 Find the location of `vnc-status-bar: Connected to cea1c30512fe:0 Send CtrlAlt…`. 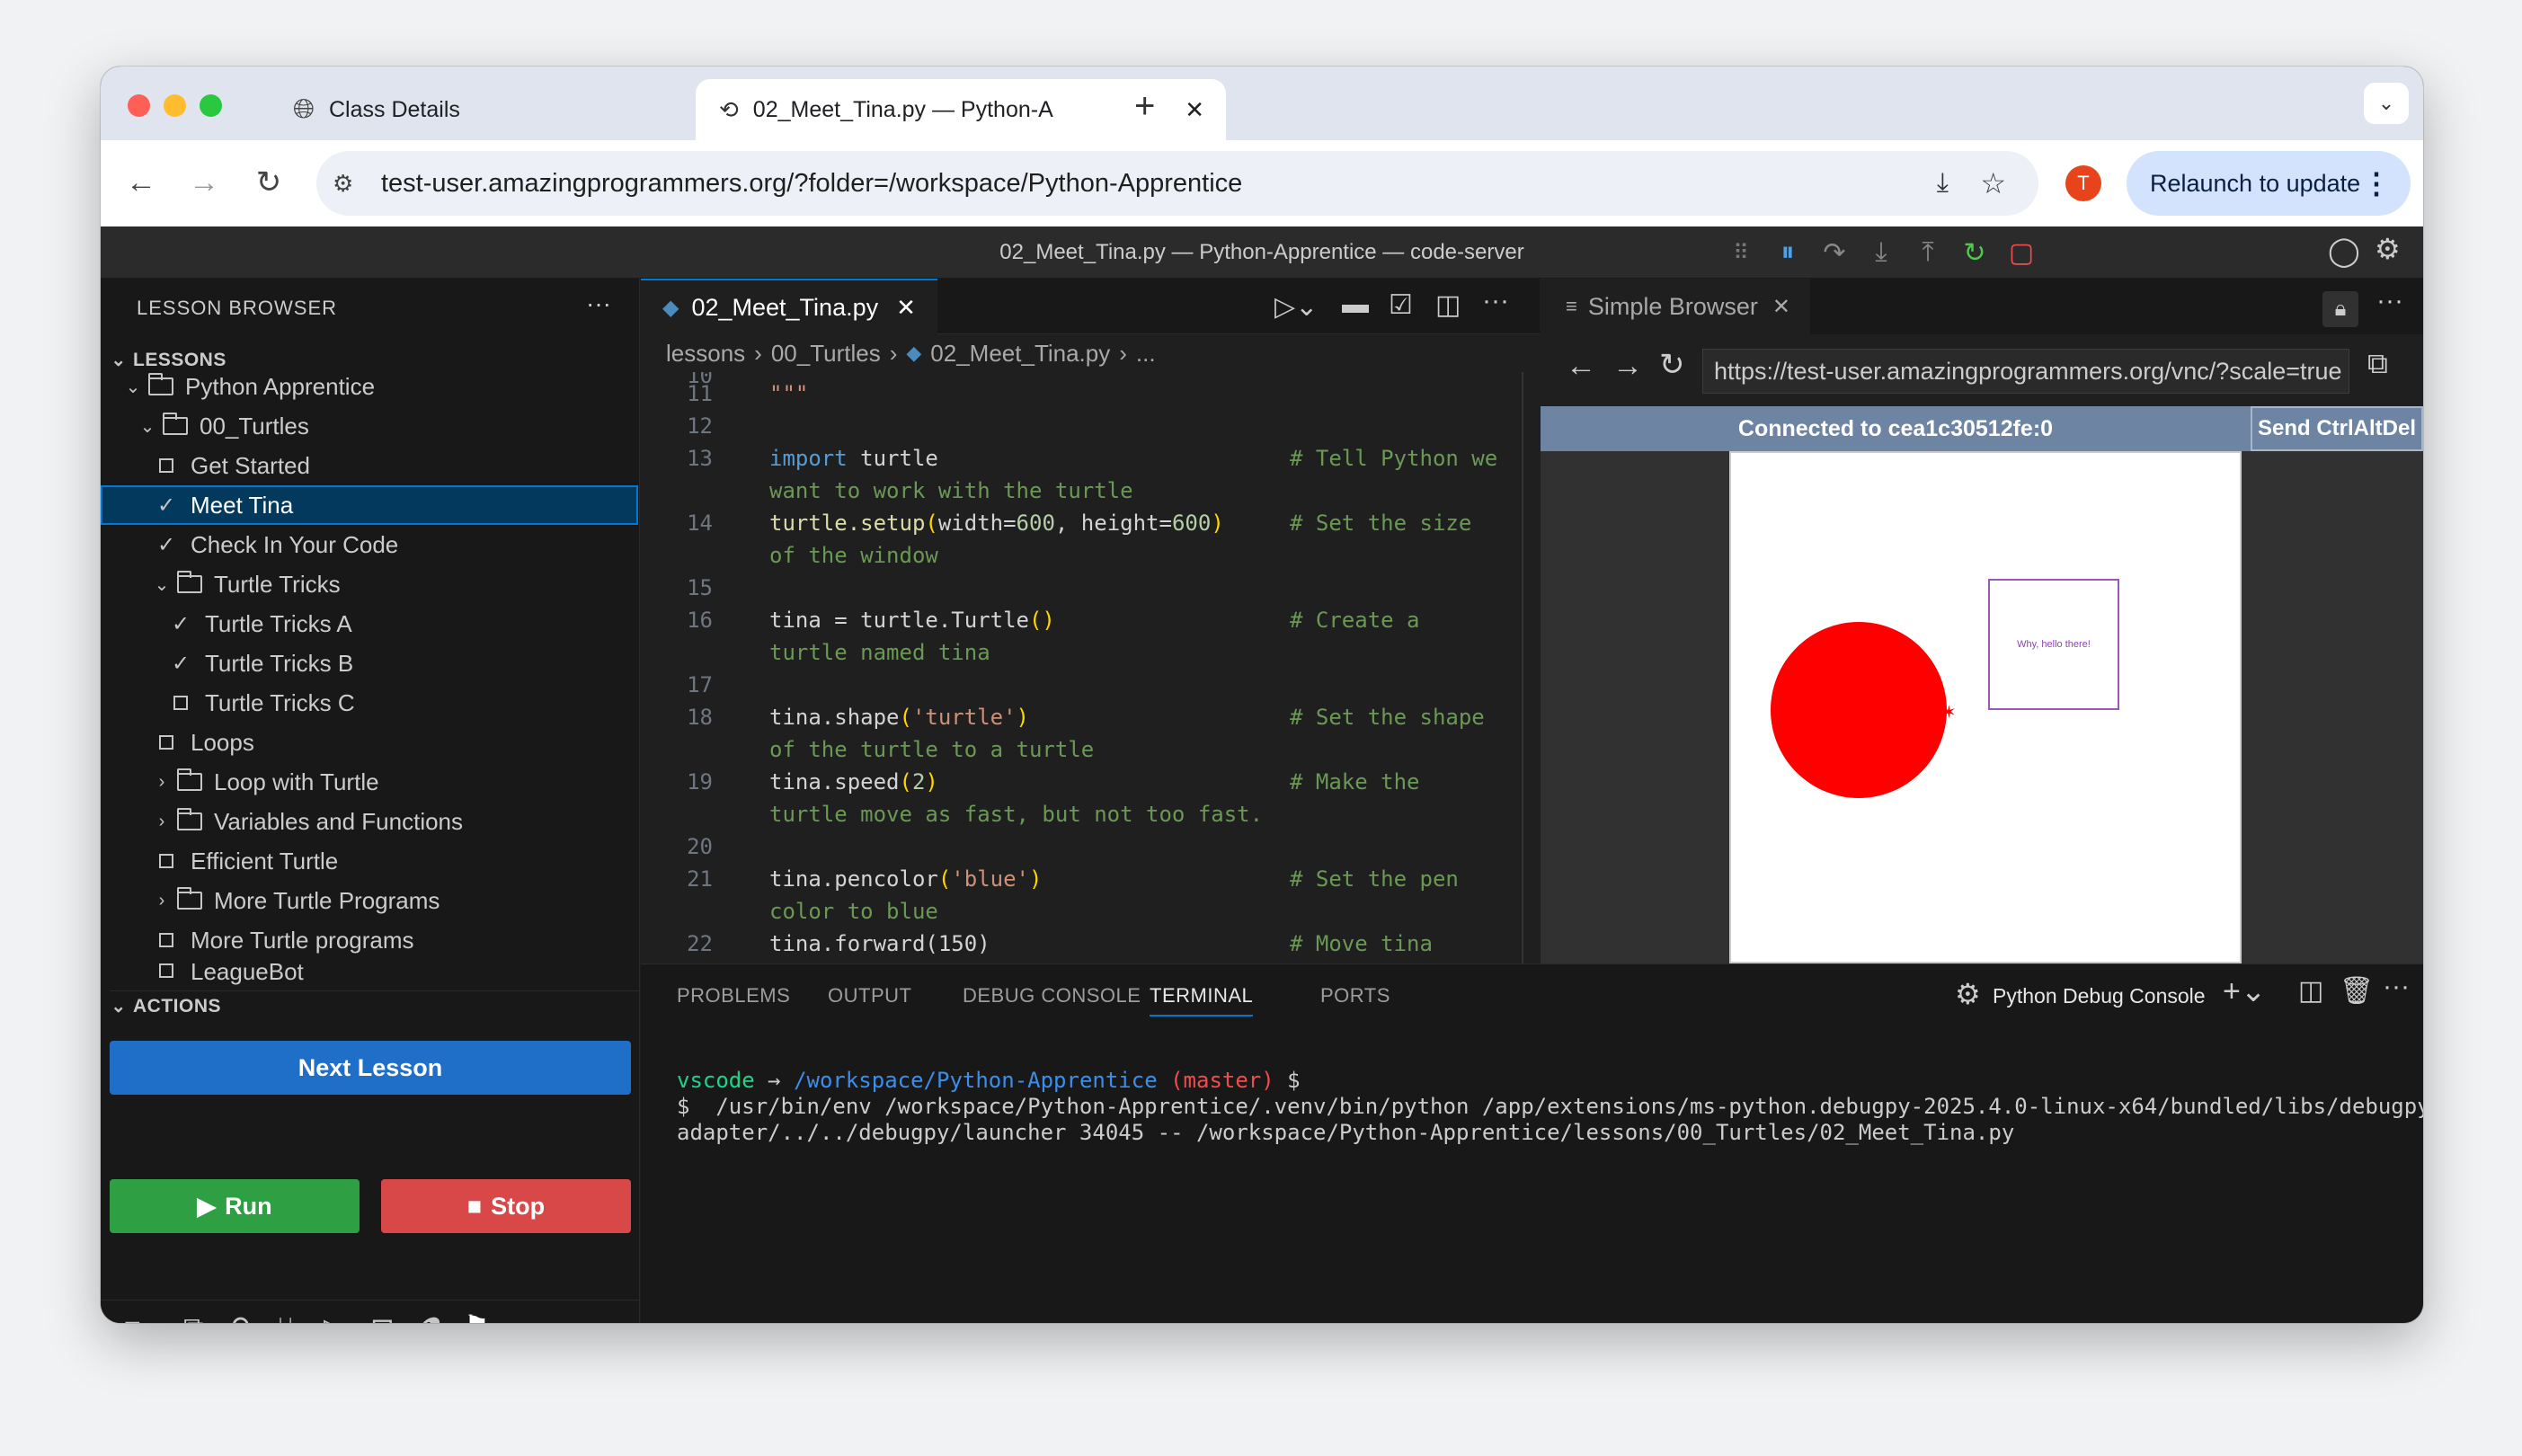

vnc-status-bar: Connected to cea1c30512fe:0 Send CtrlAlt… is located at coordinates (1982, 428).